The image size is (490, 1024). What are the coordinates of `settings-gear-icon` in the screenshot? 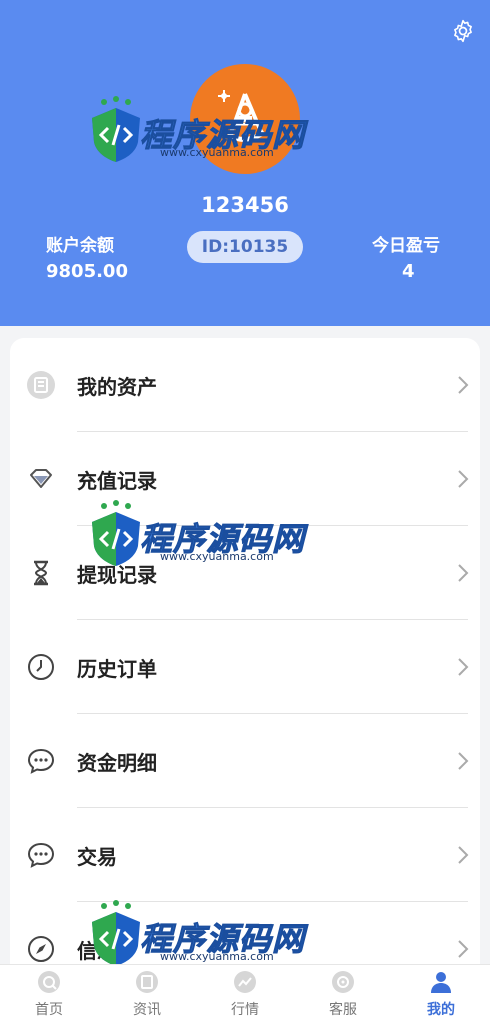 It's located at (463, 31).